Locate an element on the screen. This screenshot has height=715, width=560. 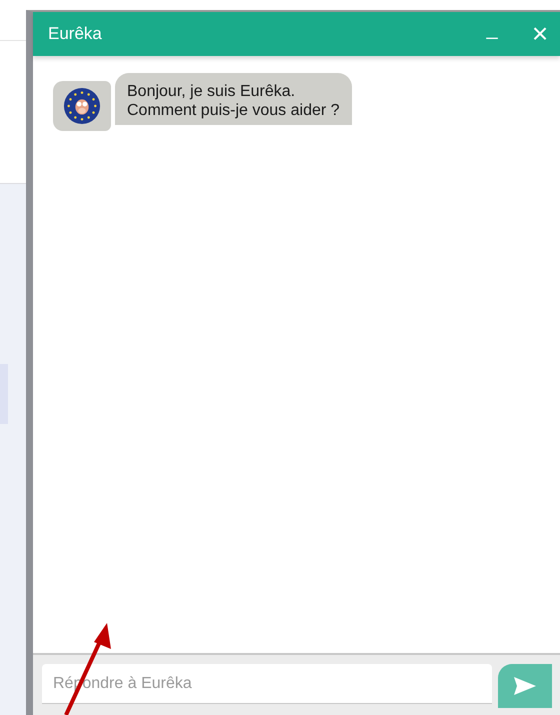
send-button is located at coordinates (525, 686).